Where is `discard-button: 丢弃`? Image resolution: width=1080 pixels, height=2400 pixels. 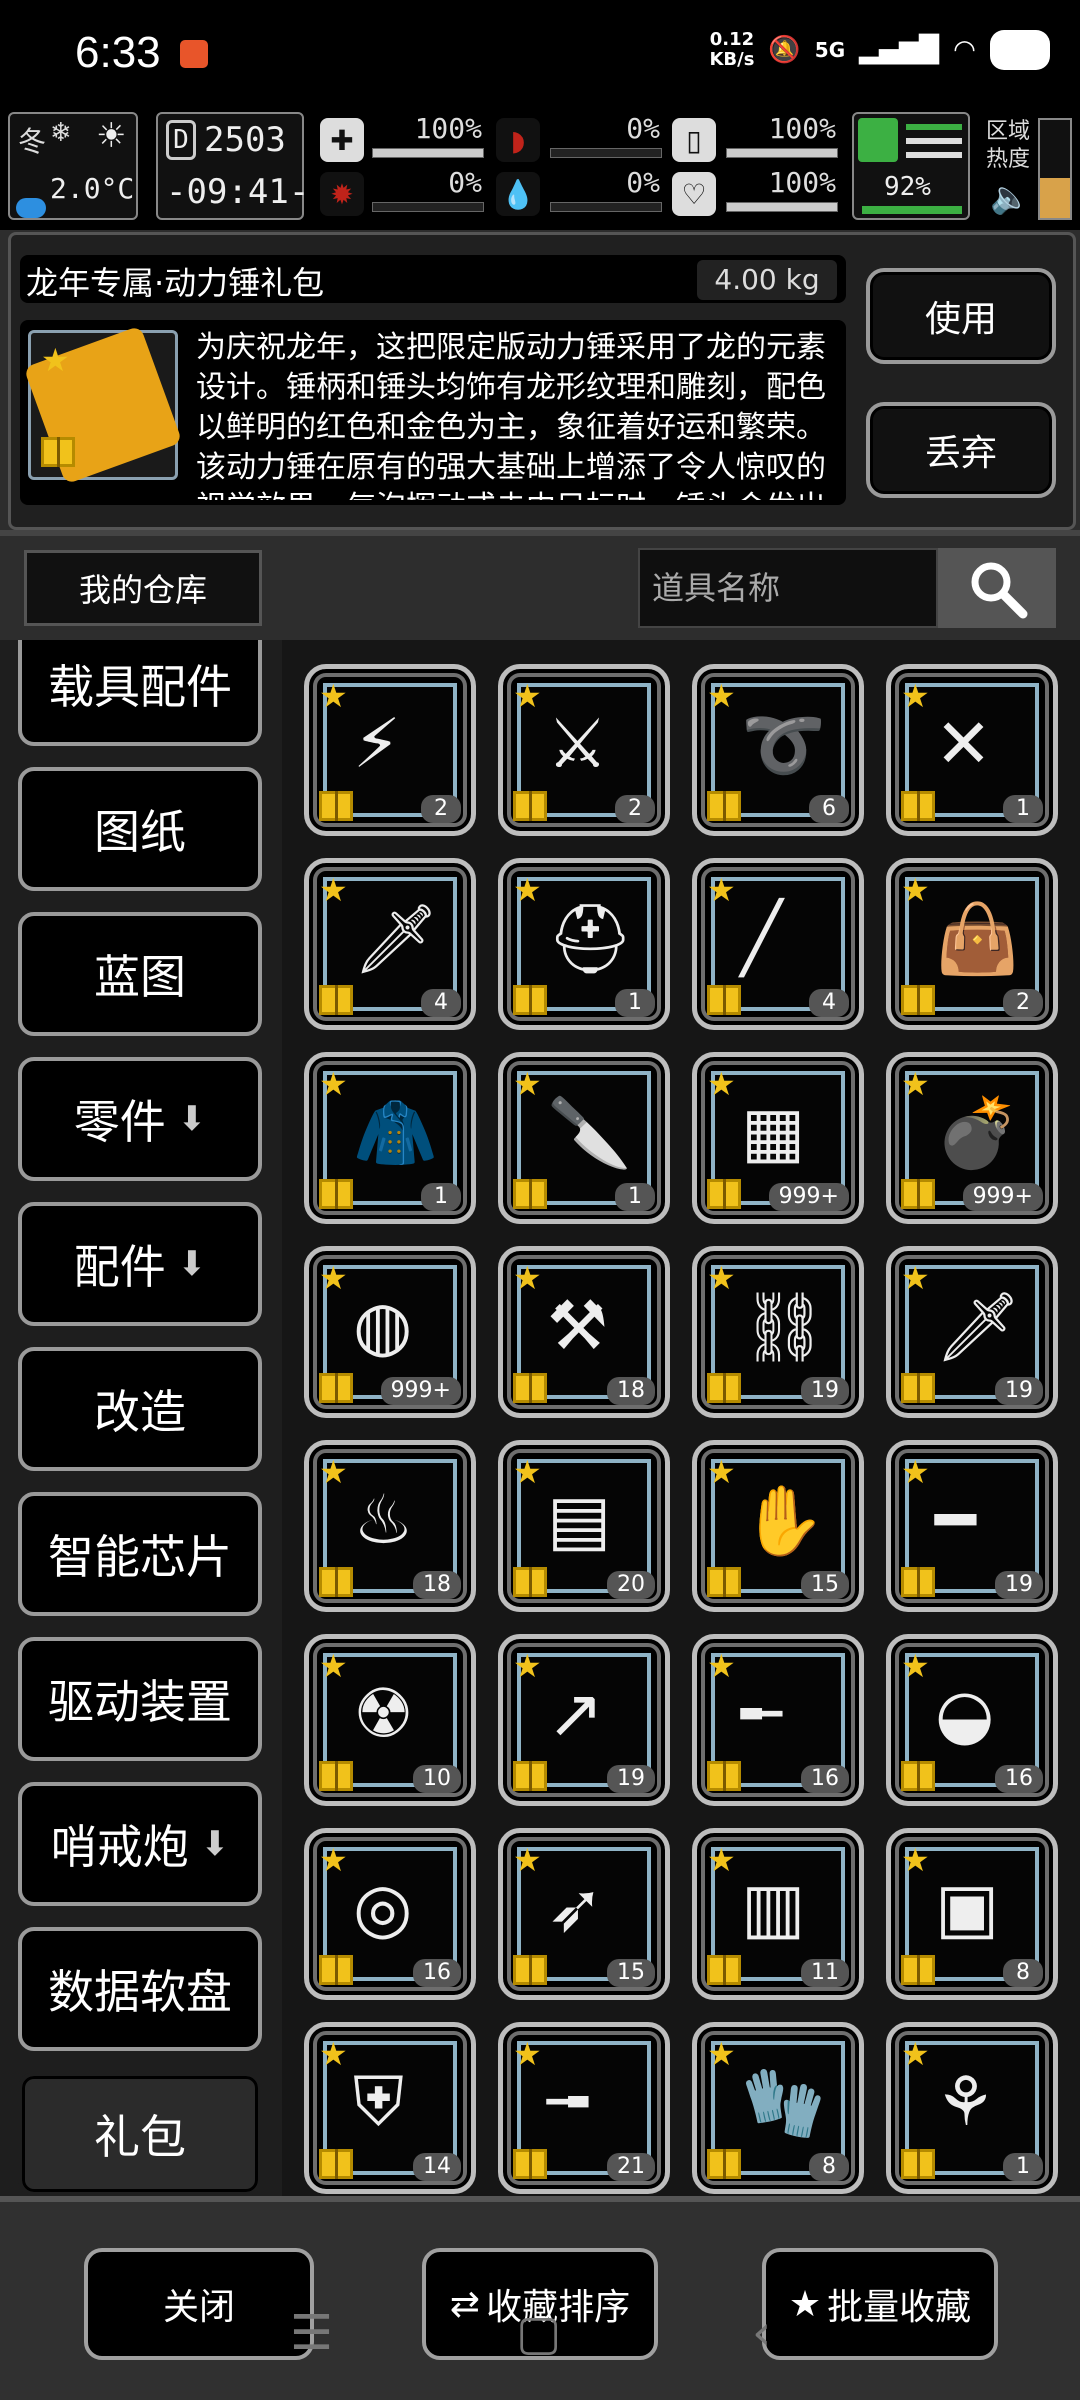 discard-button: 丢弃 is located at coordinates (961, 450).